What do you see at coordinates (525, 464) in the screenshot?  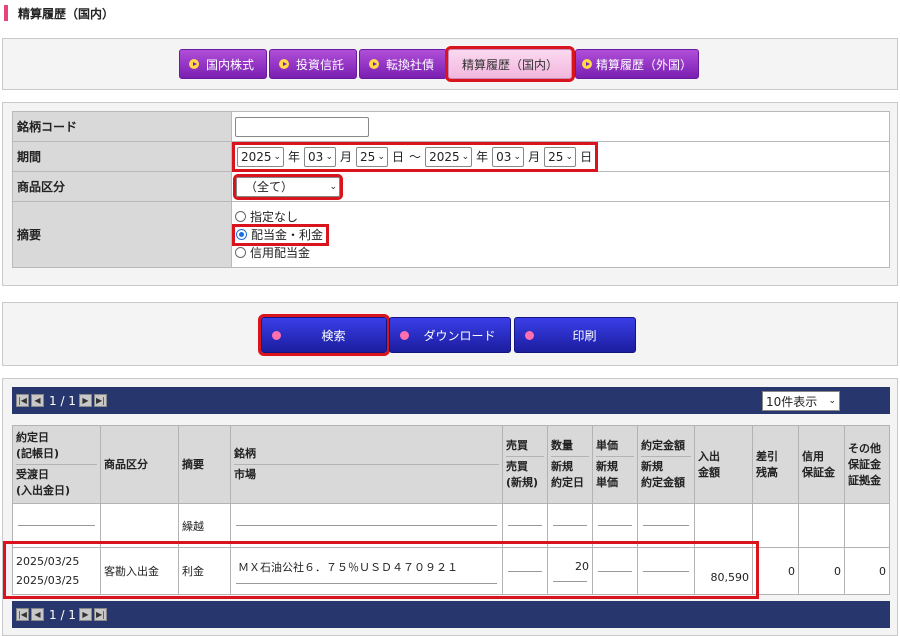 I see `col-trade: 売買 売買 (新規)` at bounding box center [525, 464].